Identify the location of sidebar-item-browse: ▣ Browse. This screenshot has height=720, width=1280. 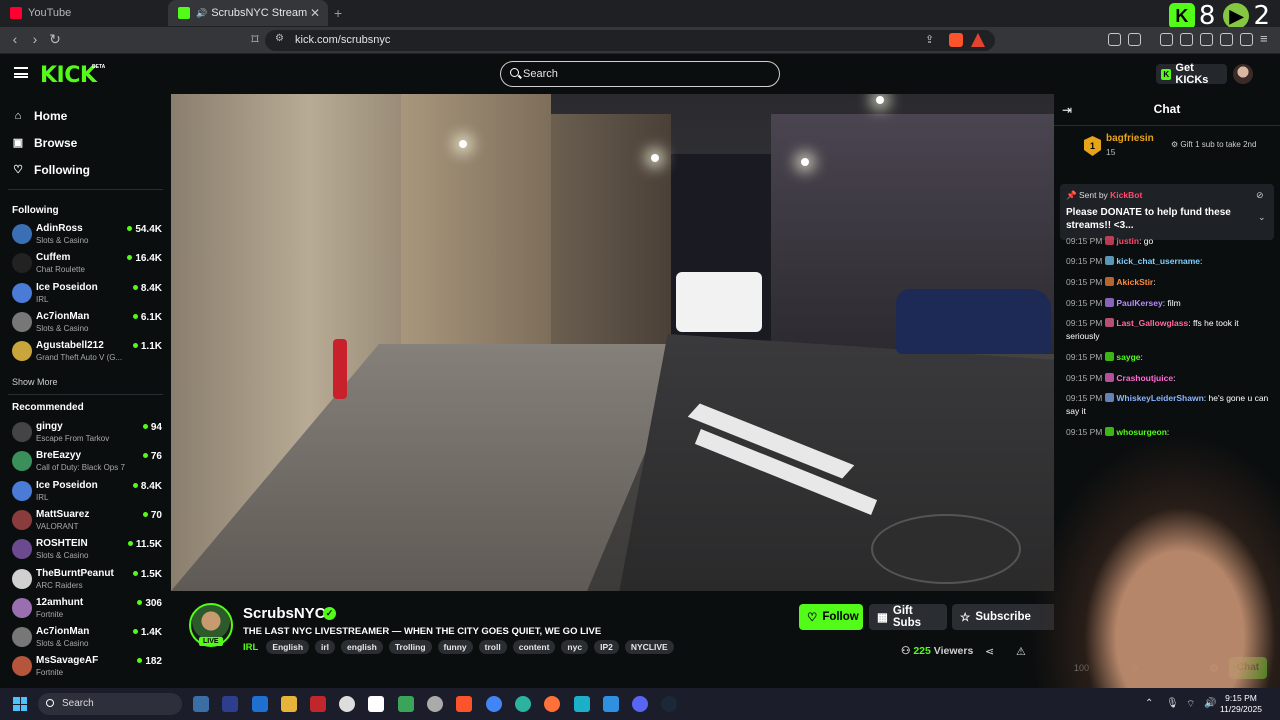
(45, 143).